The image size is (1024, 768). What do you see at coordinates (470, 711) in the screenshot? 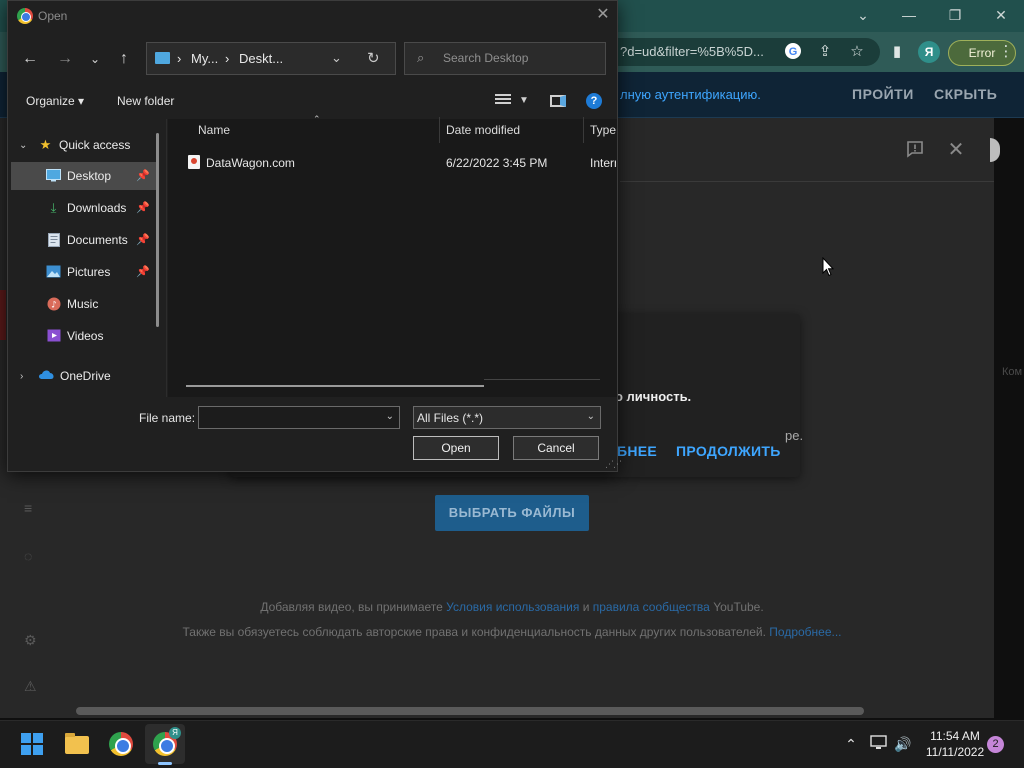
I see `horizontal-scrollbar` at bounding box center [470, 711].